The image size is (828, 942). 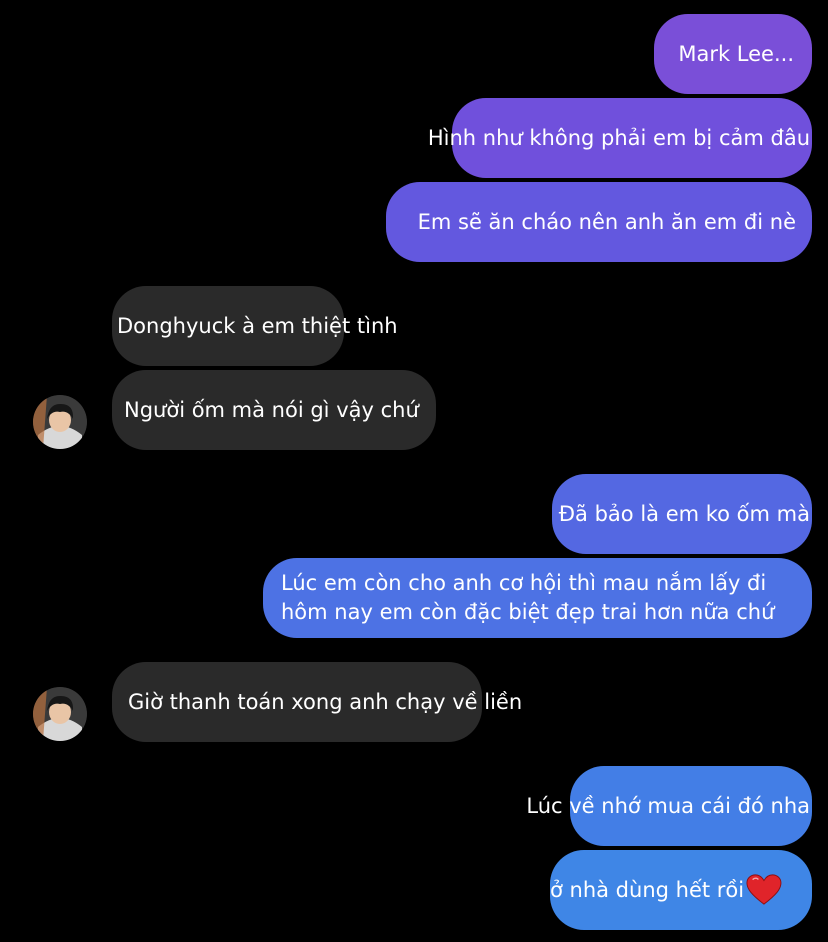 I want to click on message-text: Lúc về nhớ mua cái đó nha, so click(x=668, y=805).